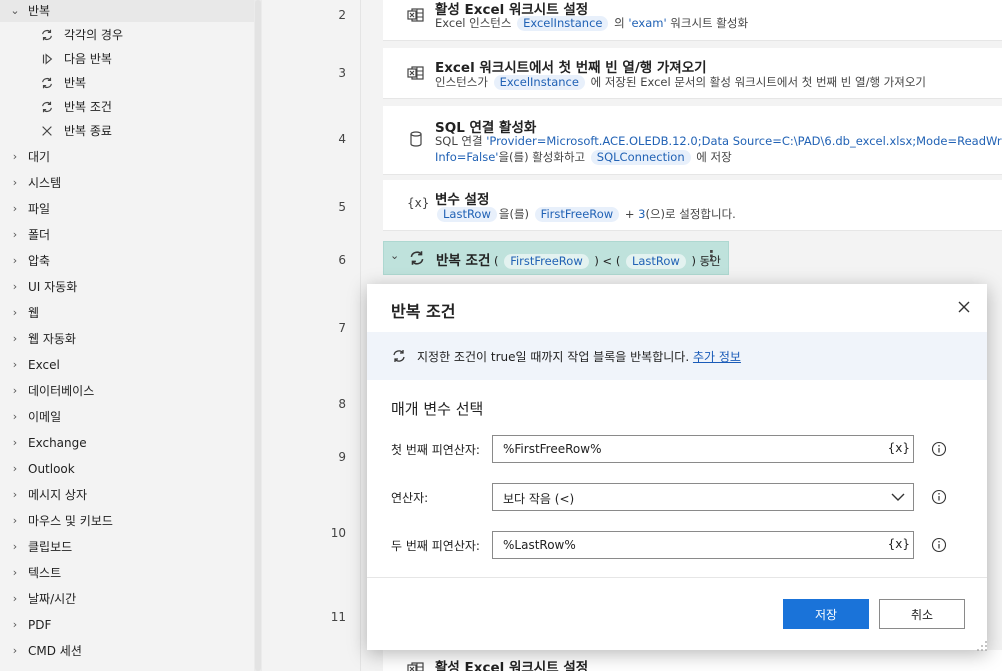 This screenshot has height=671, width=1002. Describe the element at coordinates (677, 577) in the screenshot. I see `dialog-divider` at that location.